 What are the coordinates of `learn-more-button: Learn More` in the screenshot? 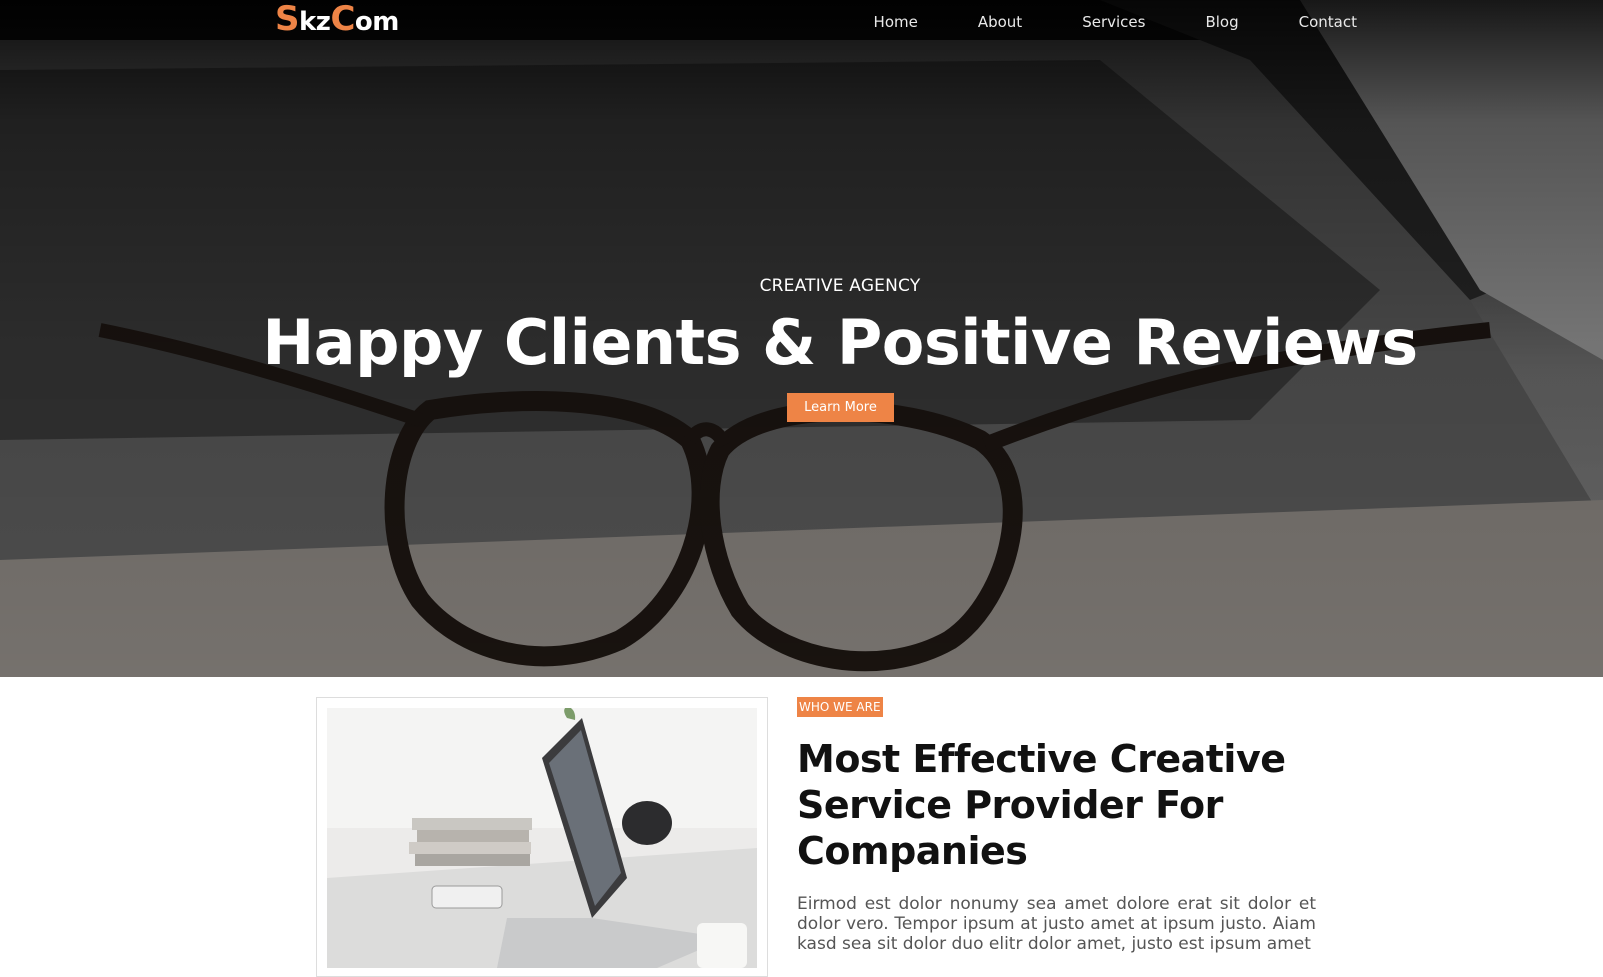 It's located at (840, 407).